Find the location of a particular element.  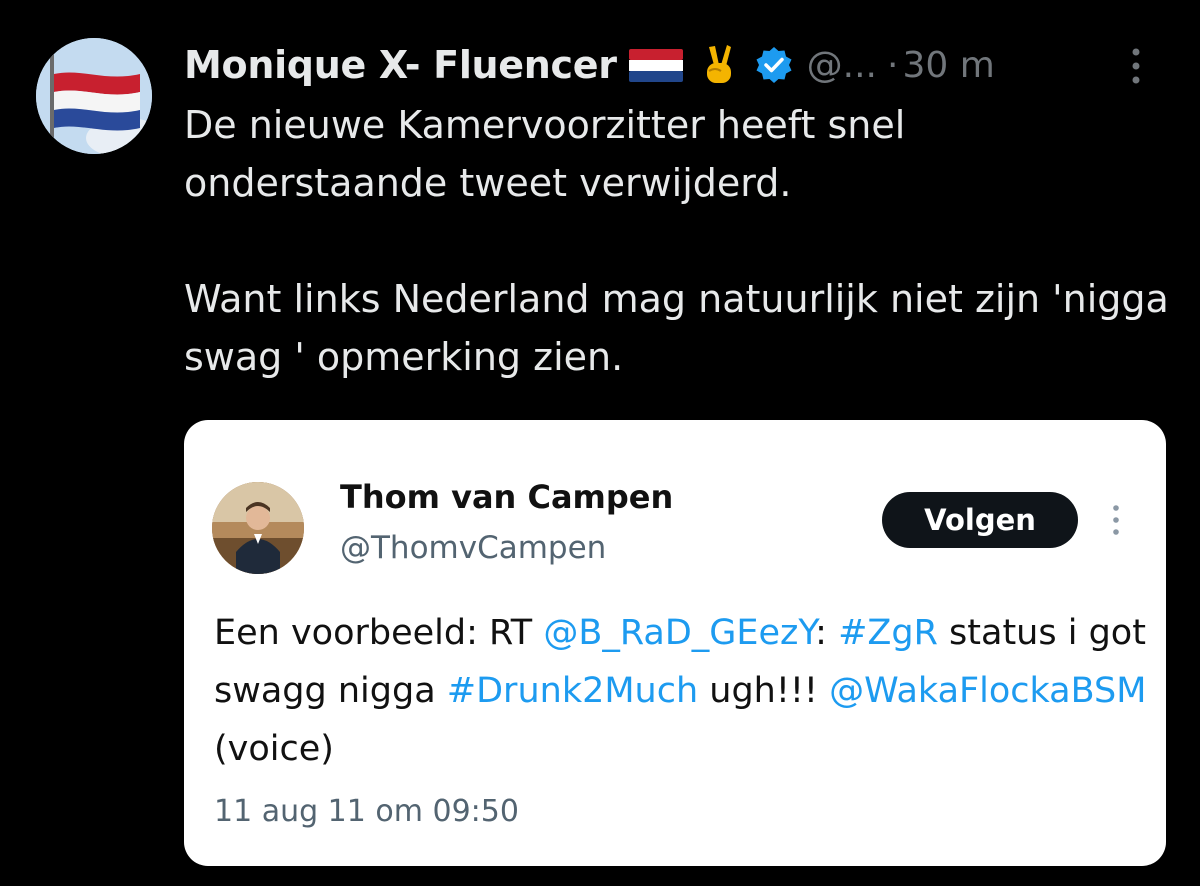

author-display-name: Monique X- Fluencer is located at coordinates (400, 65).